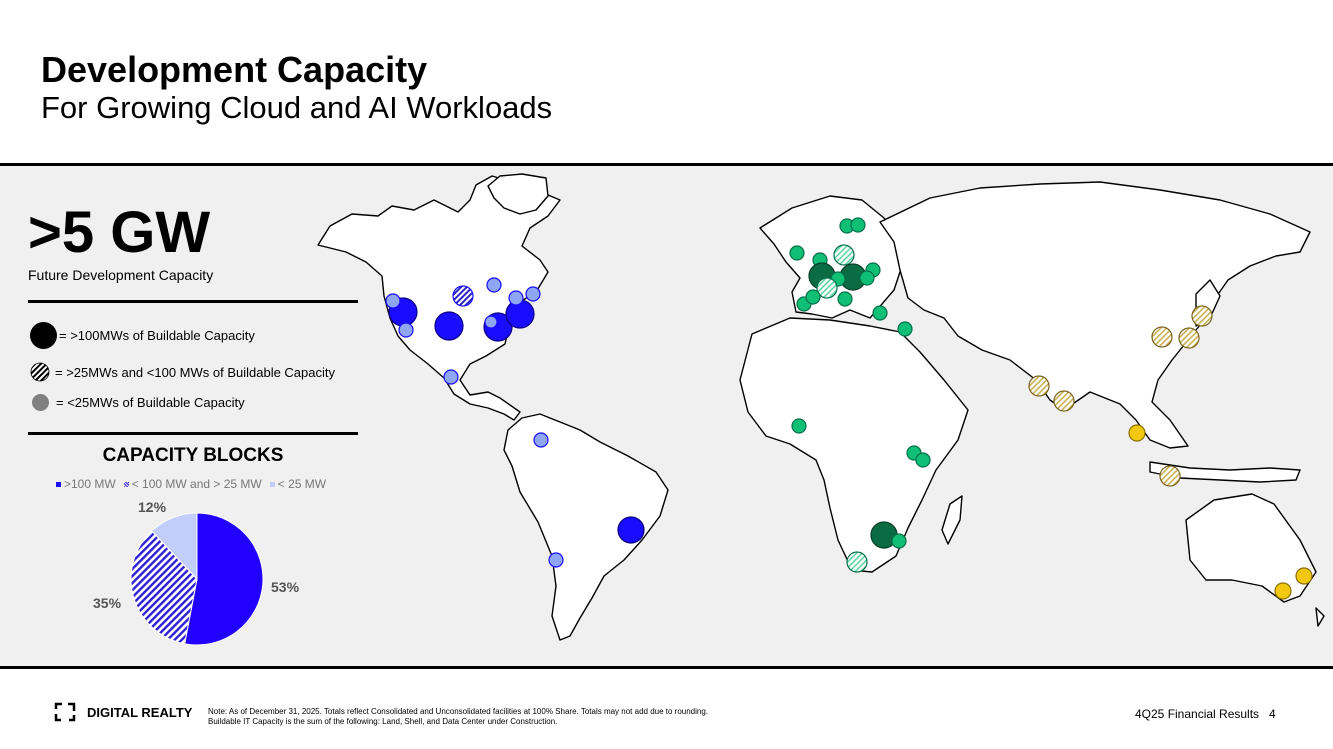 This screenshot has width=1333, height=749. I want to click on legend-small-label: = <25MWs of Buildable Capacity, so click(150, 402).